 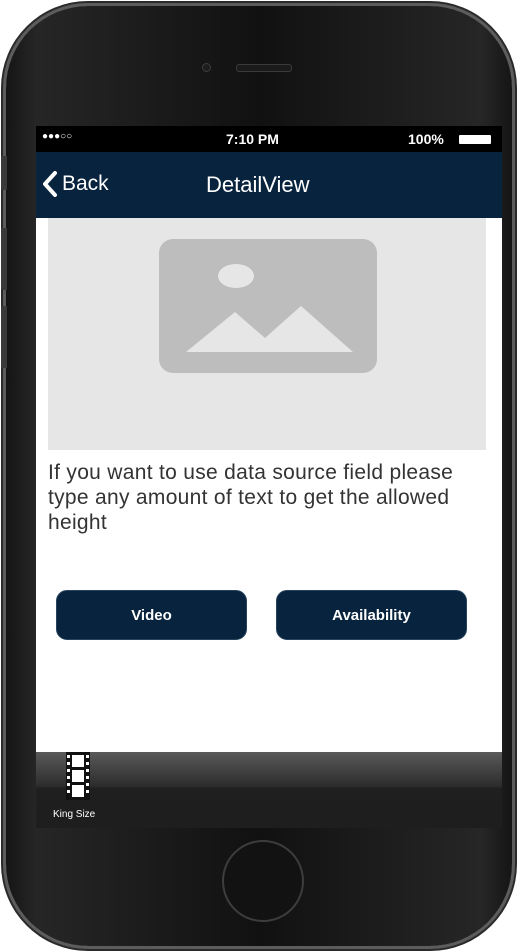 What do you see at coordinates (4, 337) in the screenshot?
I see `volume-down-button` at bounding box center [4, 337].